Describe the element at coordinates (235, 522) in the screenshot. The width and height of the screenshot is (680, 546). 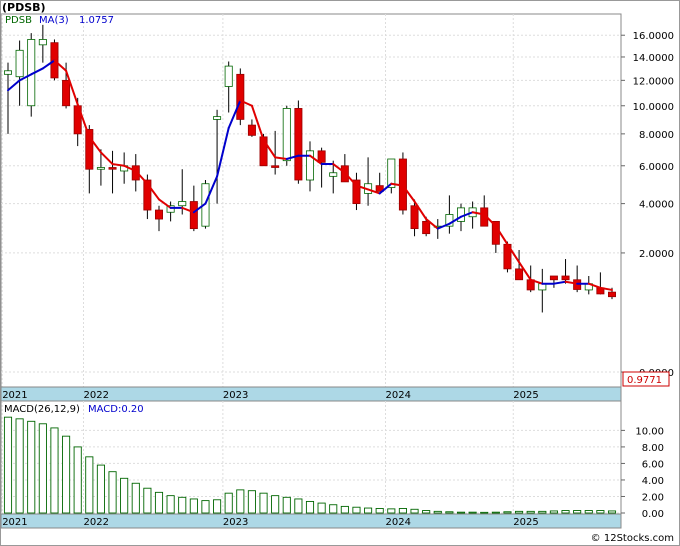
I see `macd-x-tick-label: 2023` at that location.